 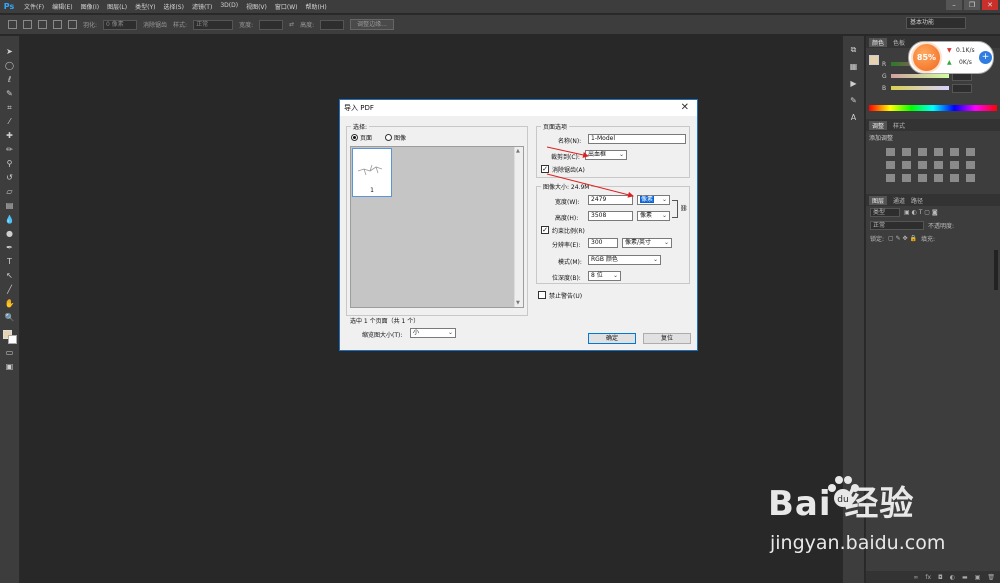 What do you see at coordinates (57, 24) in the screenshot?
I see `subtract-selection-icon` at bounding box center [57, 24].